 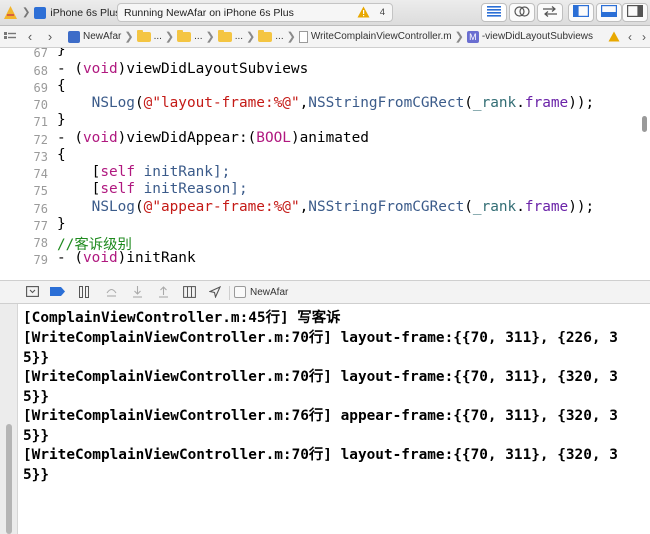 I want to click on back-button: ‹, so click(x=30, y=36).